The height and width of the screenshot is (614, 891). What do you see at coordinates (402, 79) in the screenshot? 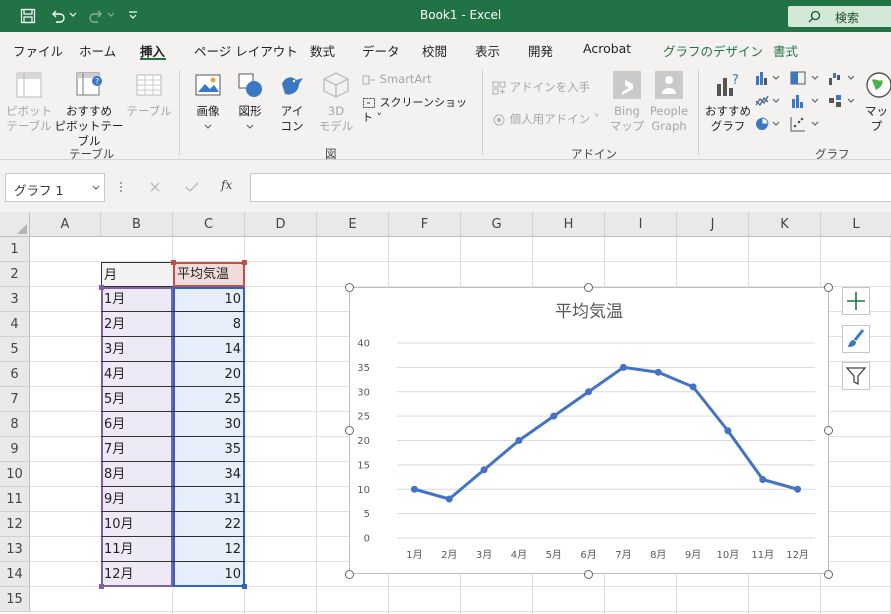
I see `smartart-button: SmartArt` at bounding box center [402, 79].